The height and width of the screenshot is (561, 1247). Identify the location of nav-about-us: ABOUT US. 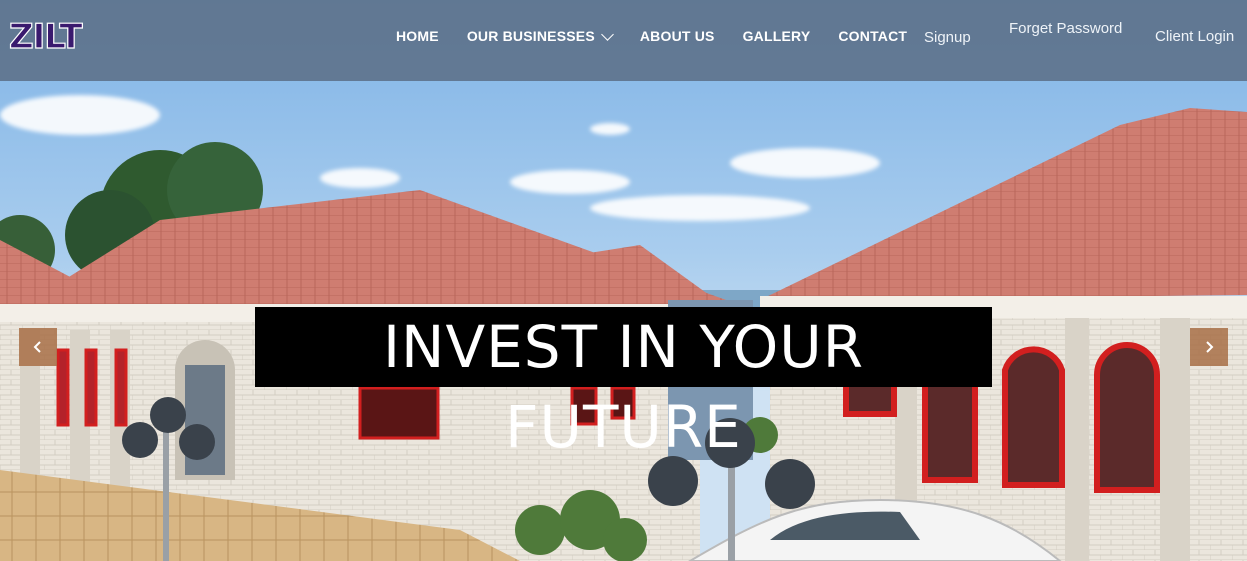
(677, 36).